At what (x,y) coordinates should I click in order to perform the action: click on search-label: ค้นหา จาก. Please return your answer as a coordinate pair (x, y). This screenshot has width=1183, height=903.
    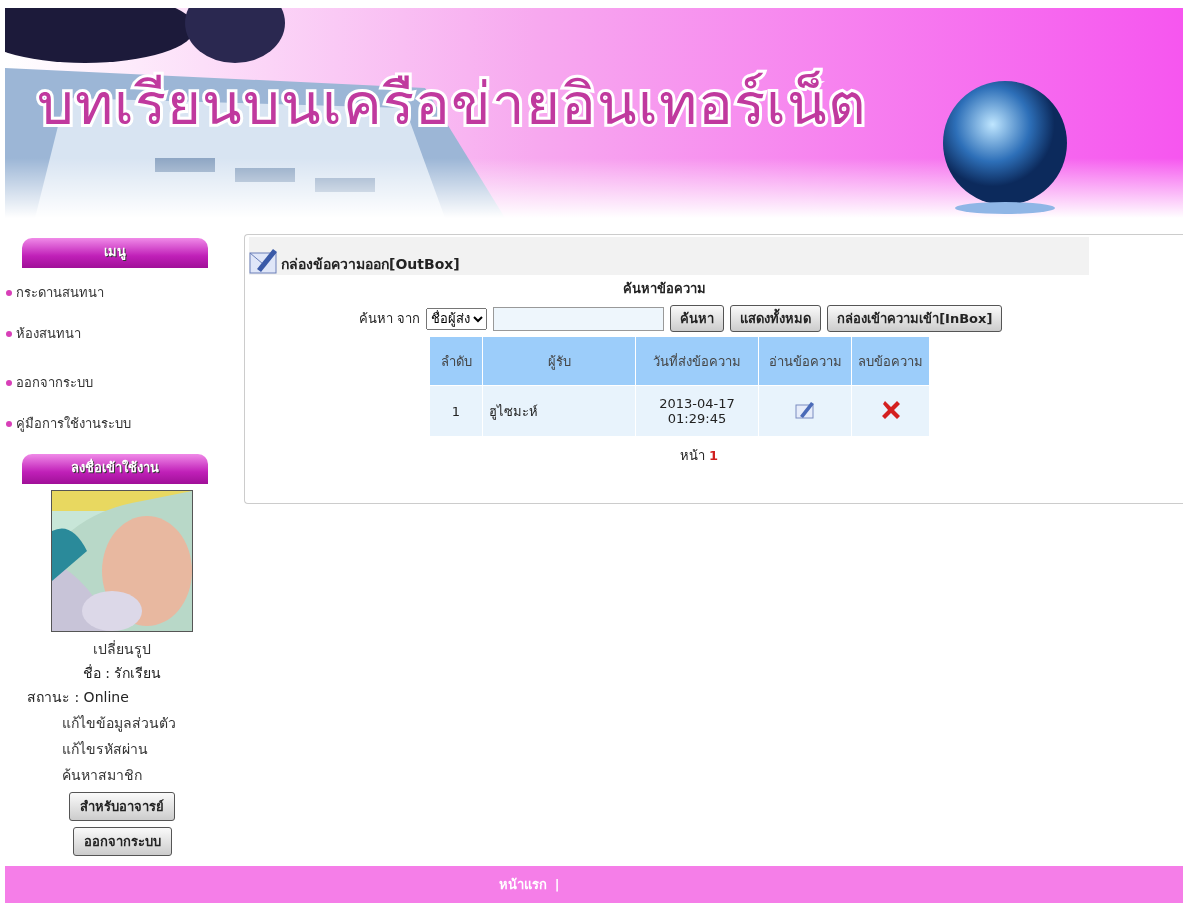
    Looking at the image, I should click on (390, 319).